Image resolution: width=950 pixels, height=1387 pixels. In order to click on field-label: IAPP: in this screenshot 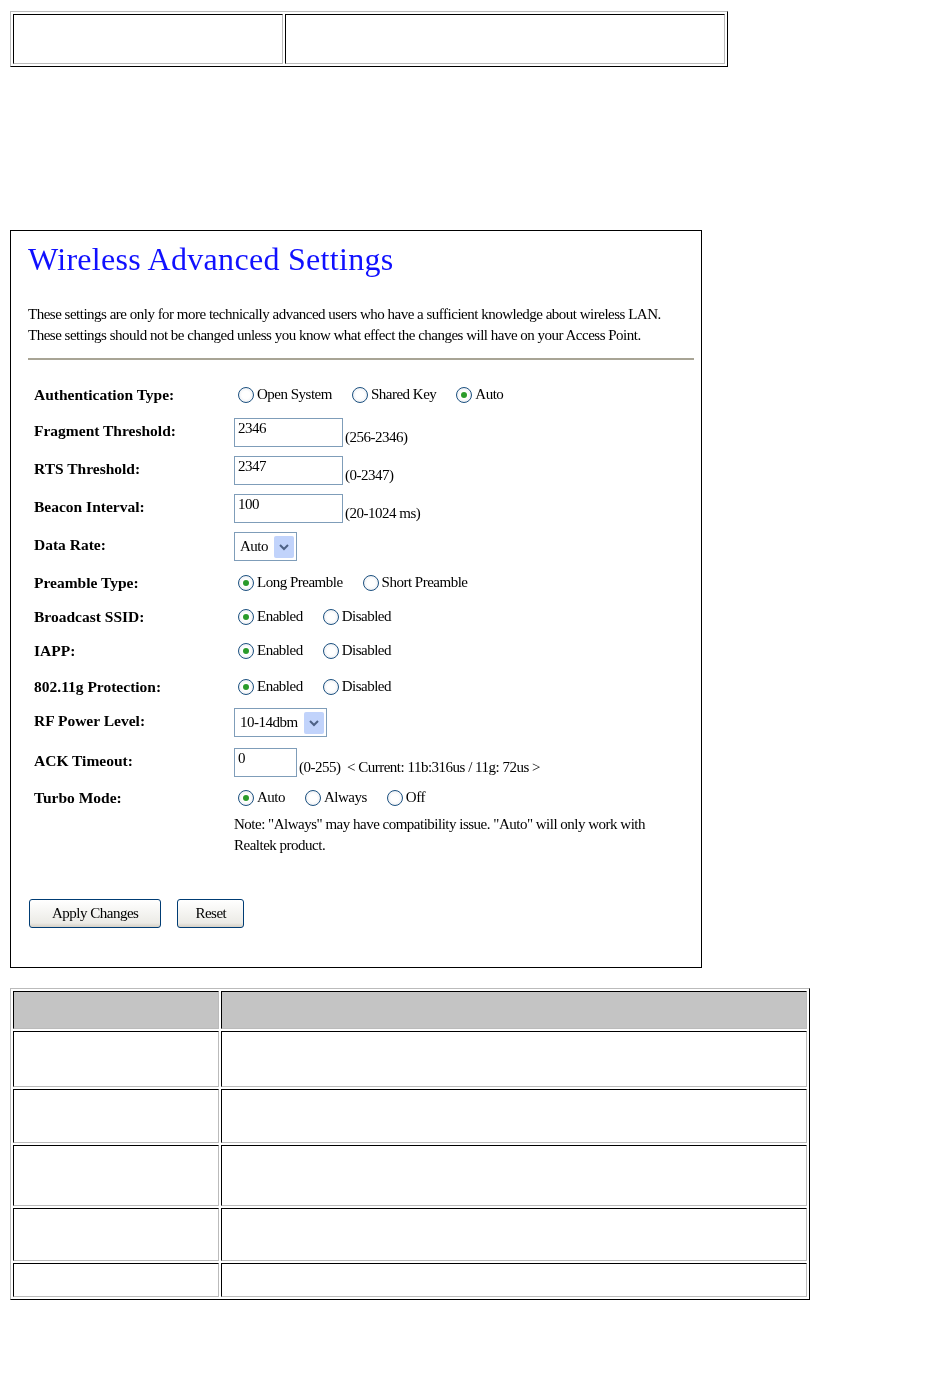, I will do `click(55, 650)`.